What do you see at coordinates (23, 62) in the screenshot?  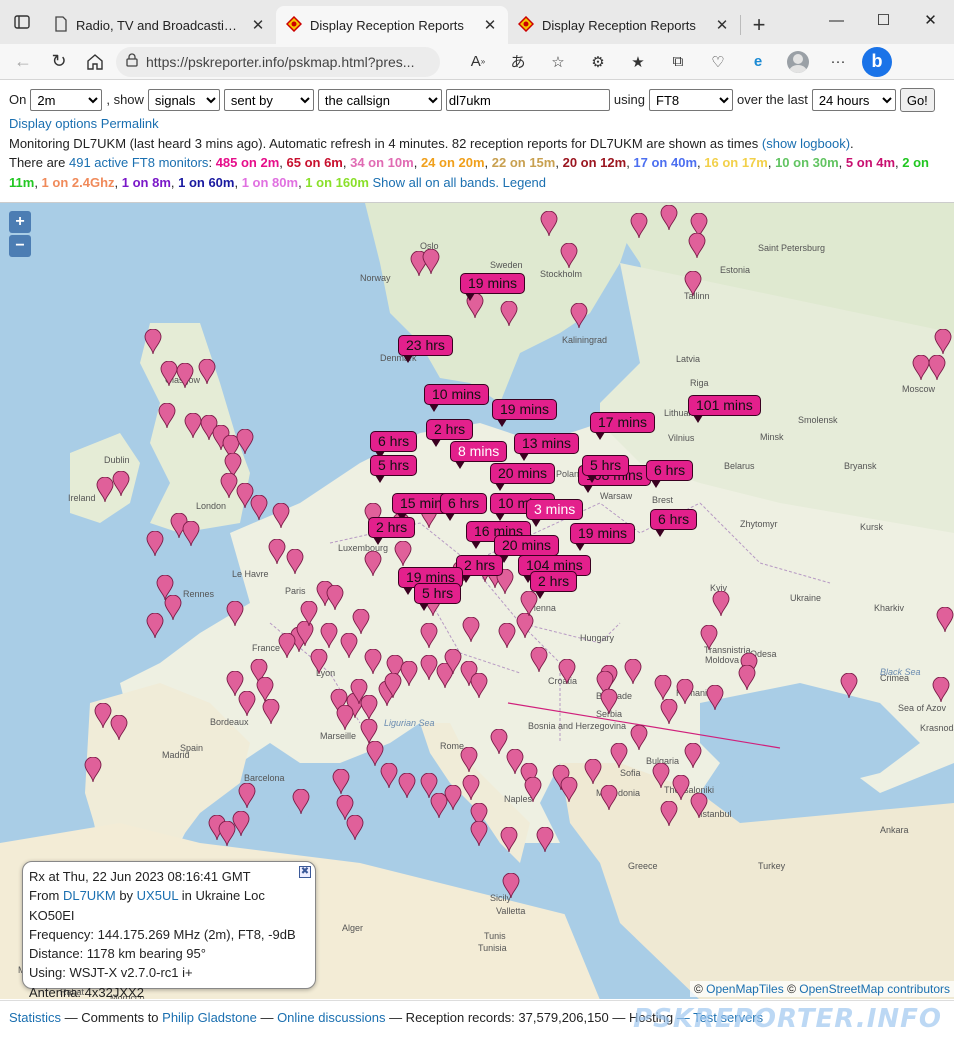 I see `back-icon: ←` at bounding box center [23, 62].